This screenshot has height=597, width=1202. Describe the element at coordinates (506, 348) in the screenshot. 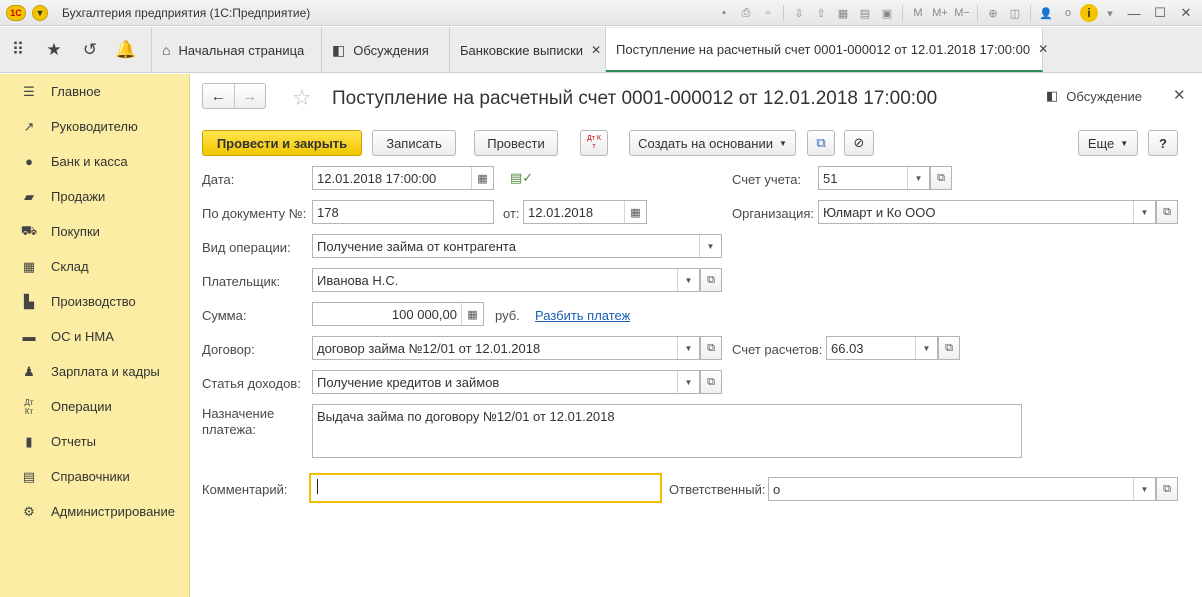

I see `contract-field: договор займа №12/01 от 12.01.2018 ▼` at that location.